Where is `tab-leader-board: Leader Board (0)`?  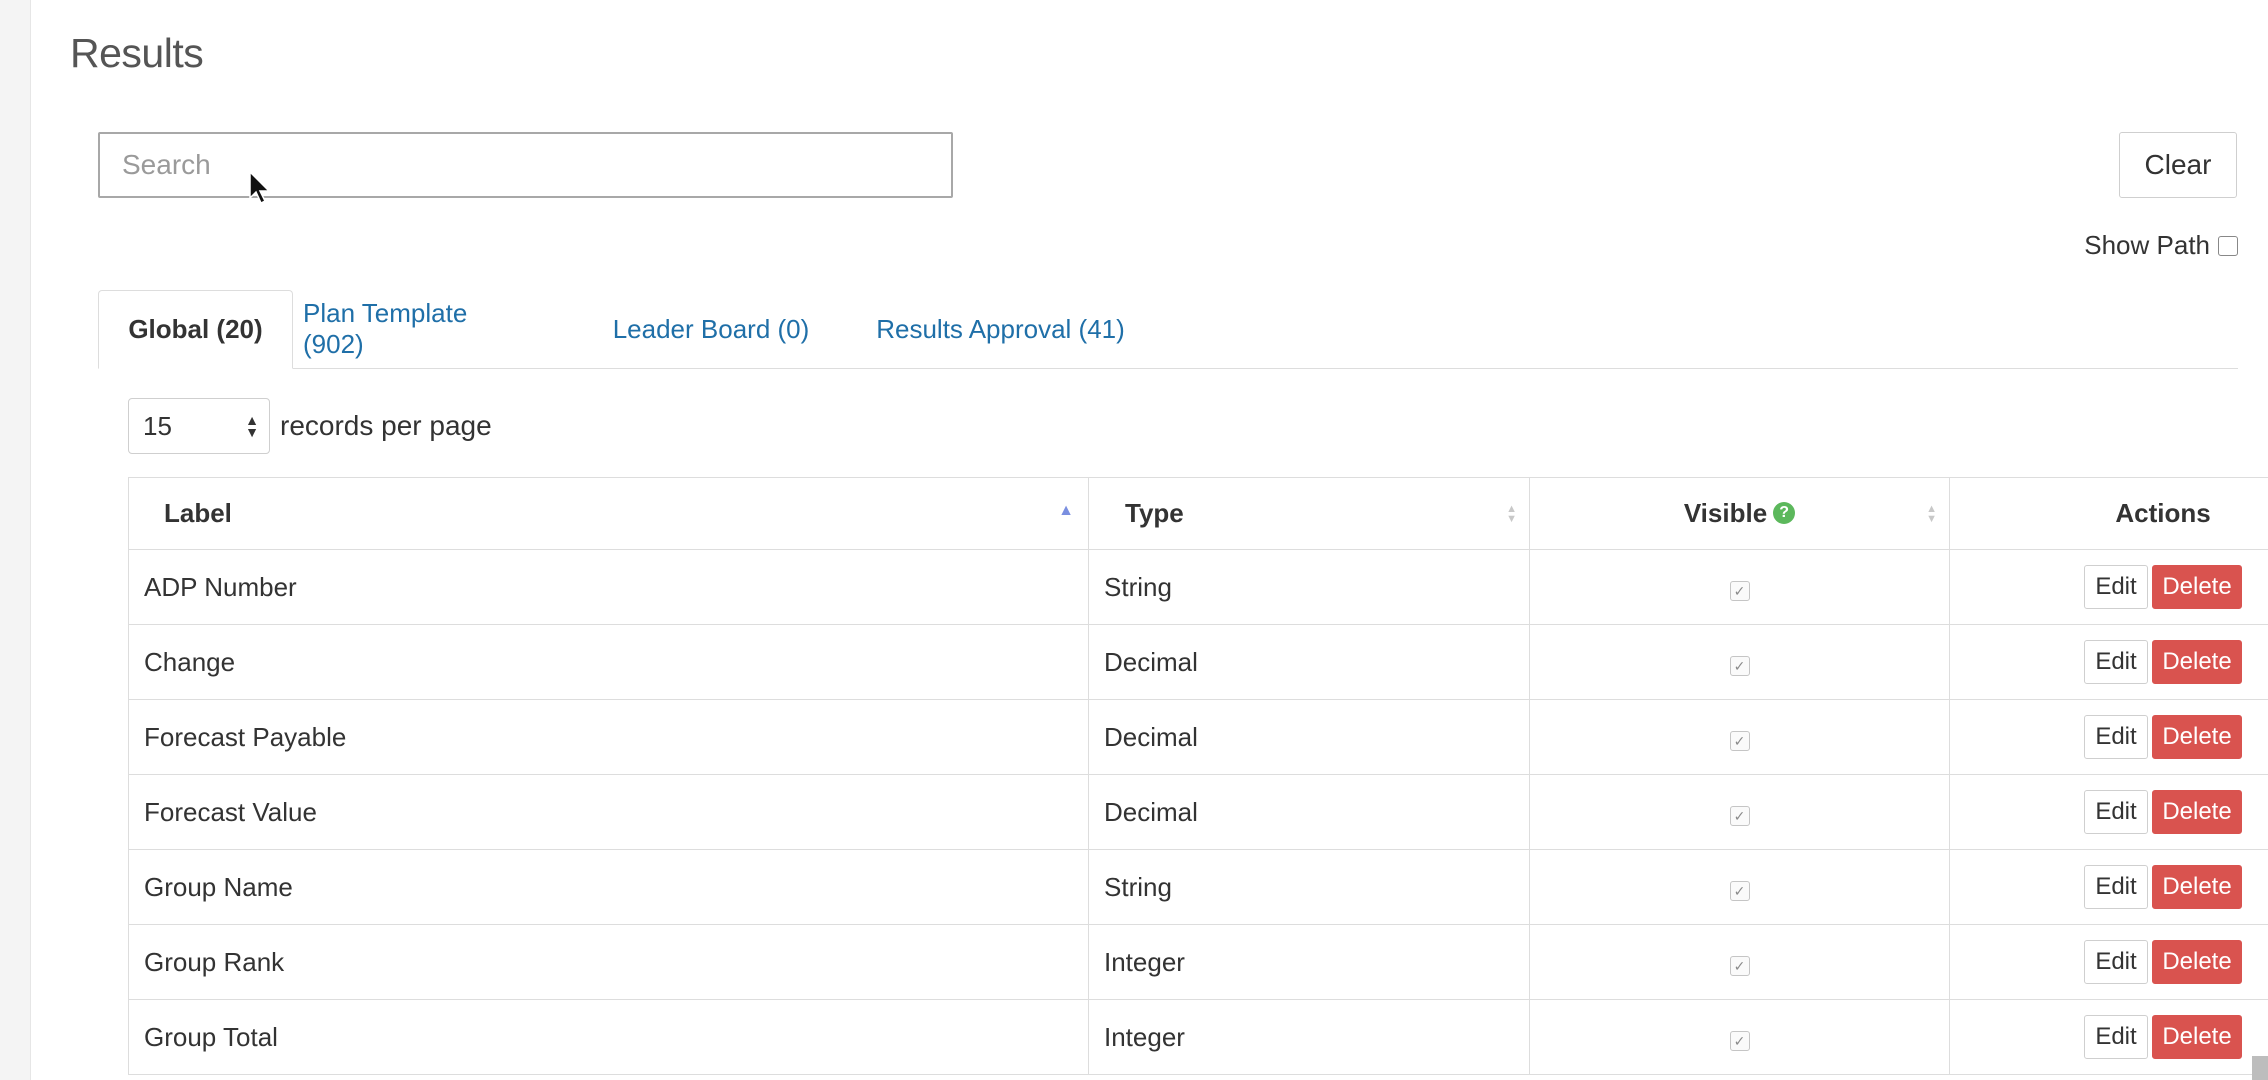
tab-leader-board: Leader Board (0) is located at coordinates (711, 329).